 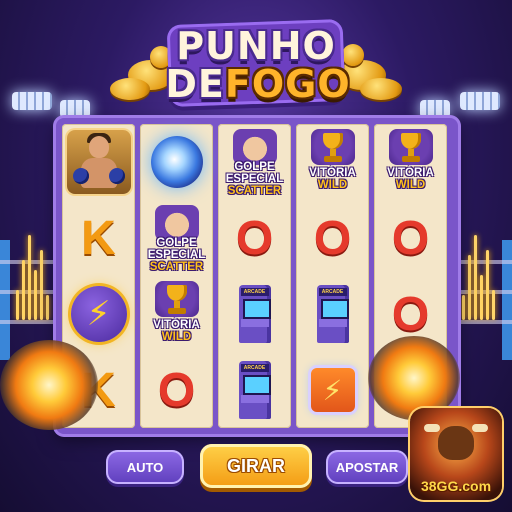 I want to click on logo-text: 38GG.com, so click(x=456, y=486).